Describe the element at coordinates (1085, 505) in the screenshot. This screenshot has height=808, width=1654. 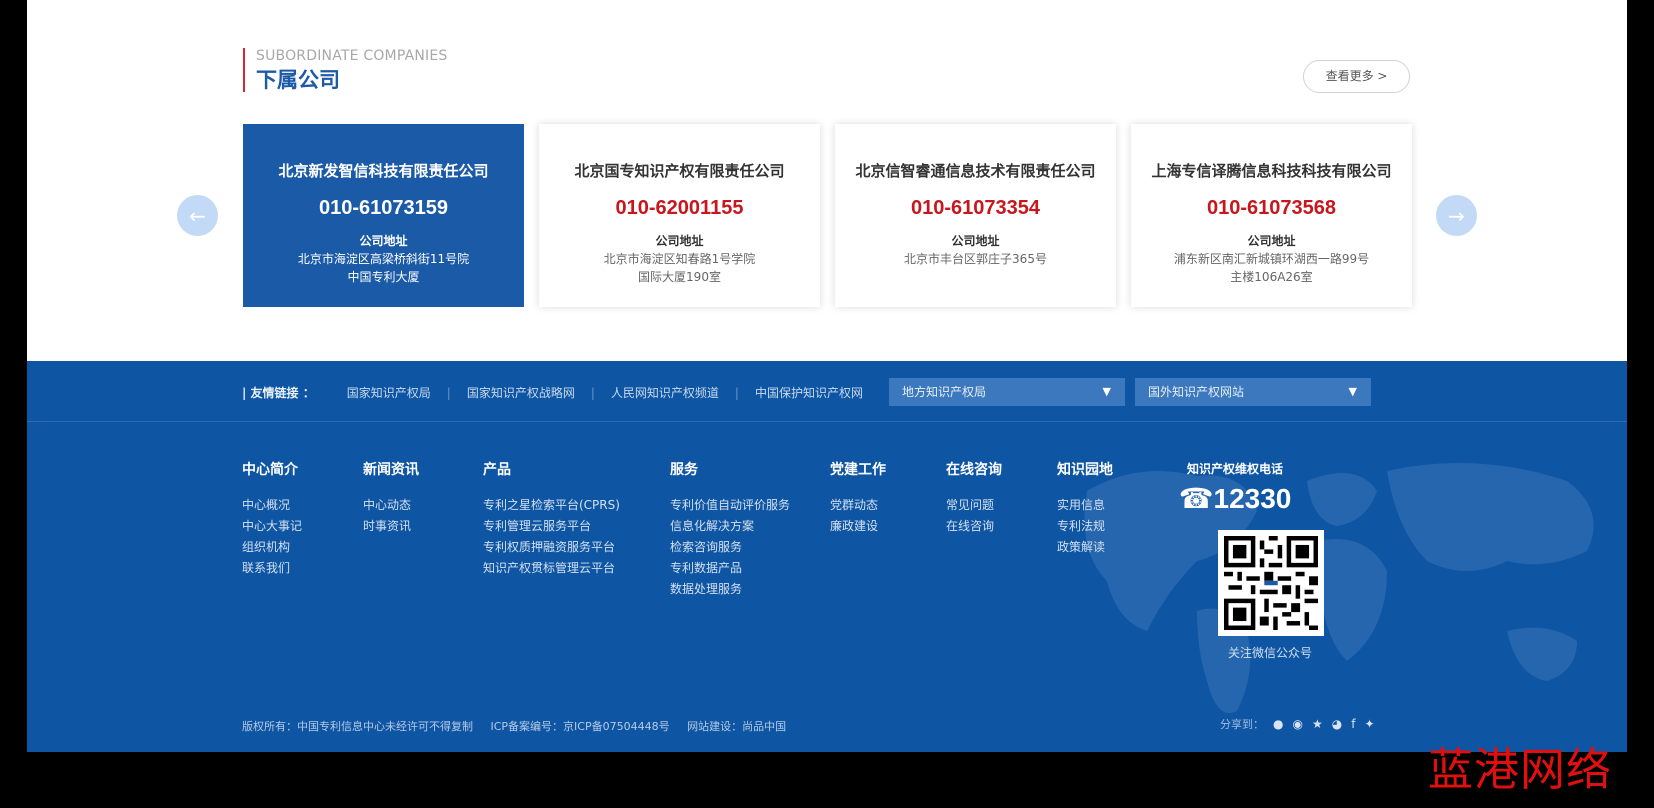
I see `footer-link: 实用信息` at that location.